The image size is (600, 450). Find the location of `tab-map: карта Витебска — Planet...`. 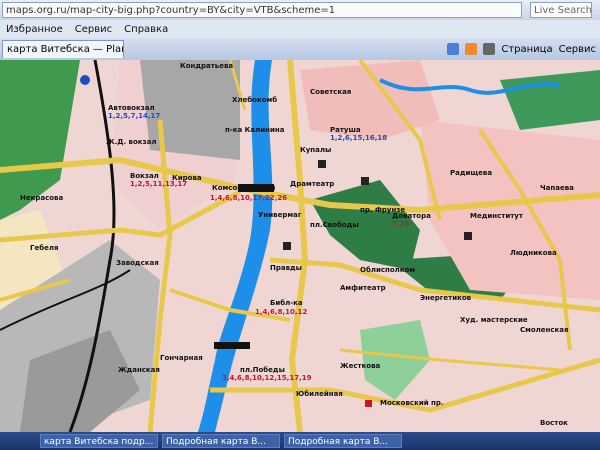

tab-map: карта Витебска — Planet... is located at coordinates (63, 49).